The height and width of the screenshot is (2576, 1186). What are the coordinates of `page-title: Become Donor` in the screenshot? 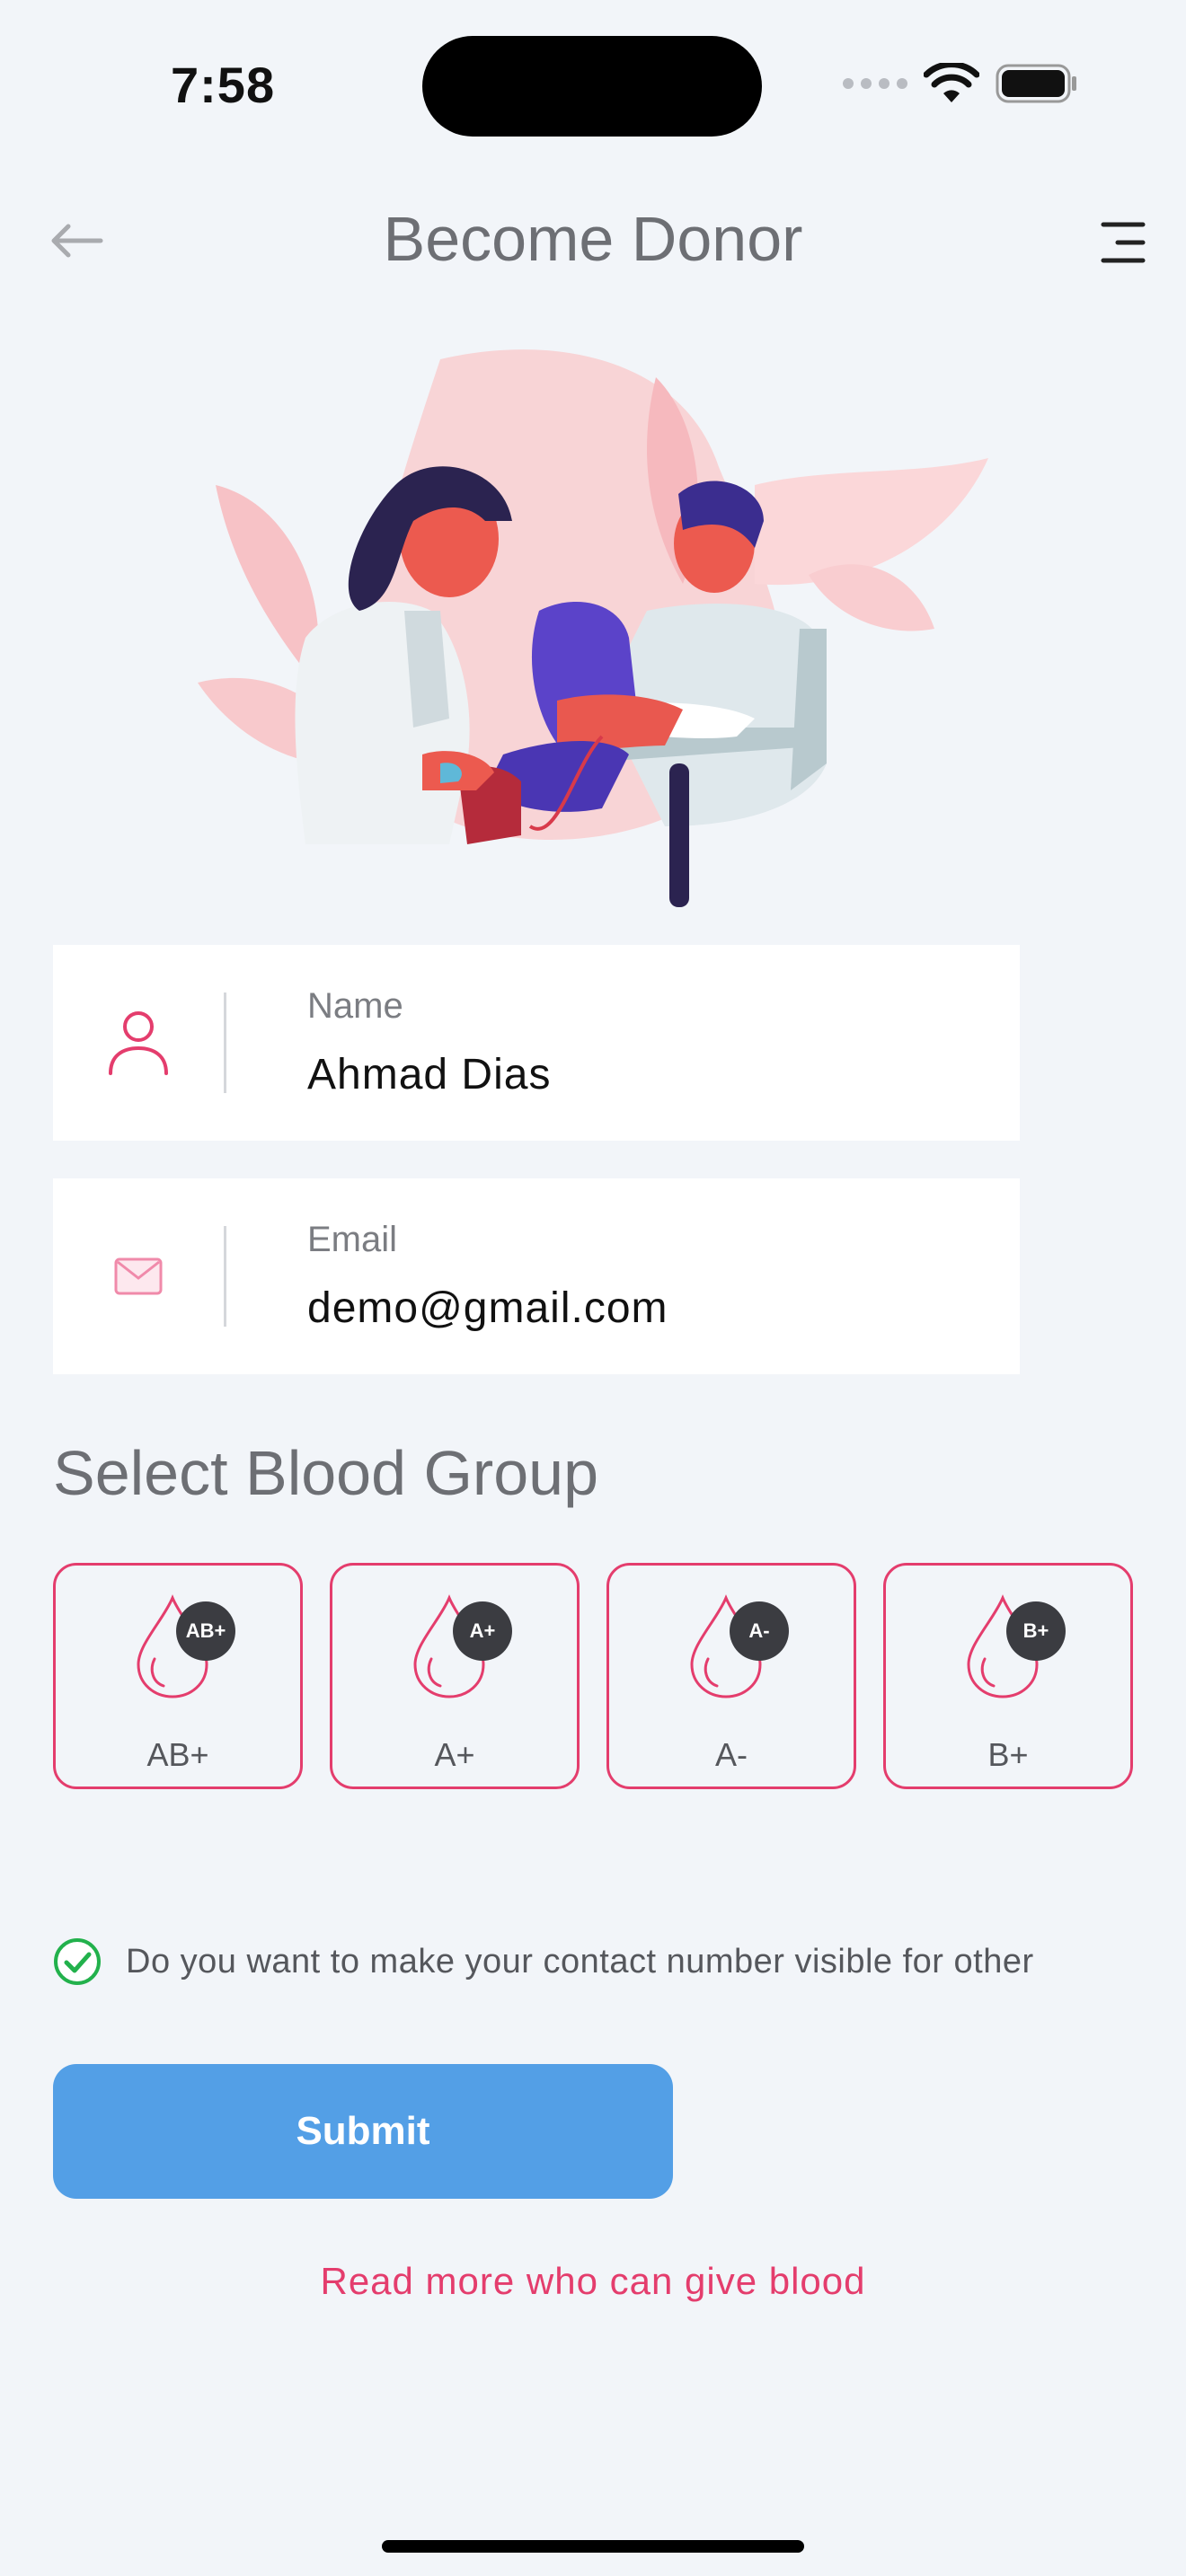 It's located at (593, 239).